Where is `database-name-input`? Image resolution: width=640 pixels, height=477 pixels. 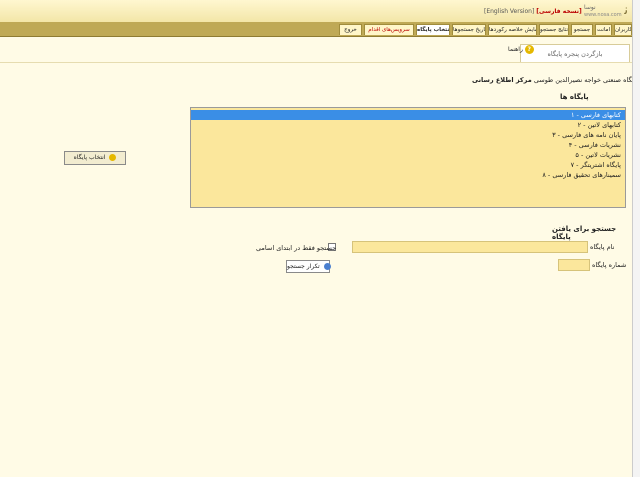
database-name-input is located at coordinates (470, 247).